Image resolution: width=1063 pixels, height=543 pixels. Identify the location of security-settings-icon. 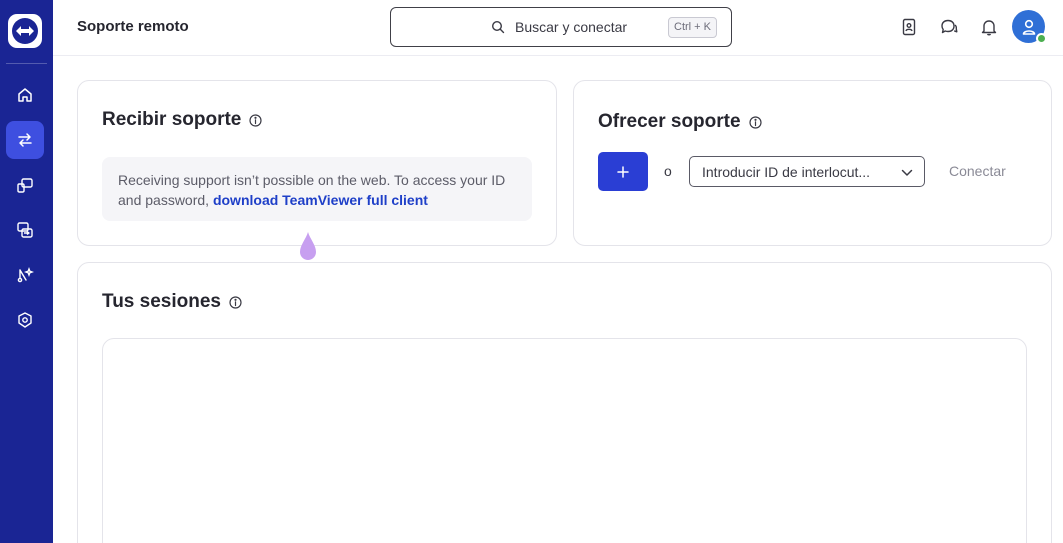
(25, 320).